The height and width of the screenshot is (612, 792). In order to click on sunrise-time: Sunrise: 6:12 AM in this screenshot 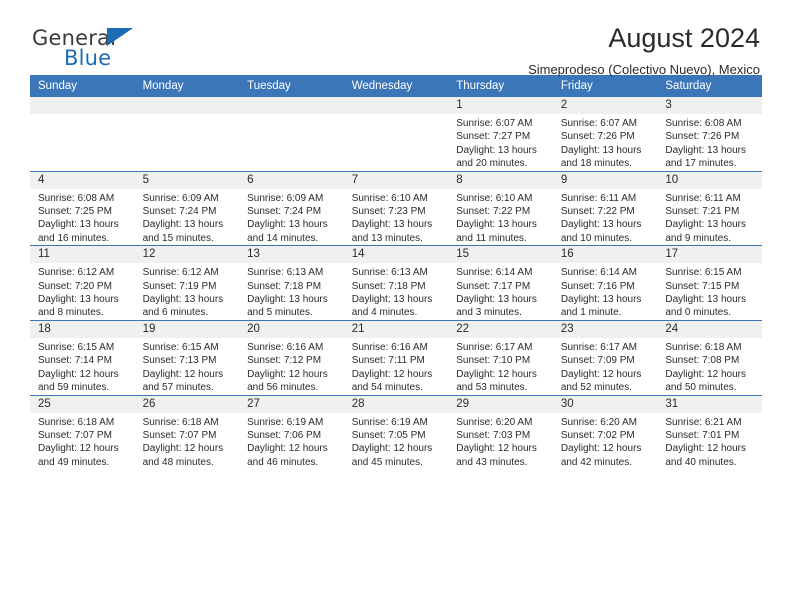, I will do `click(76, 273)`.